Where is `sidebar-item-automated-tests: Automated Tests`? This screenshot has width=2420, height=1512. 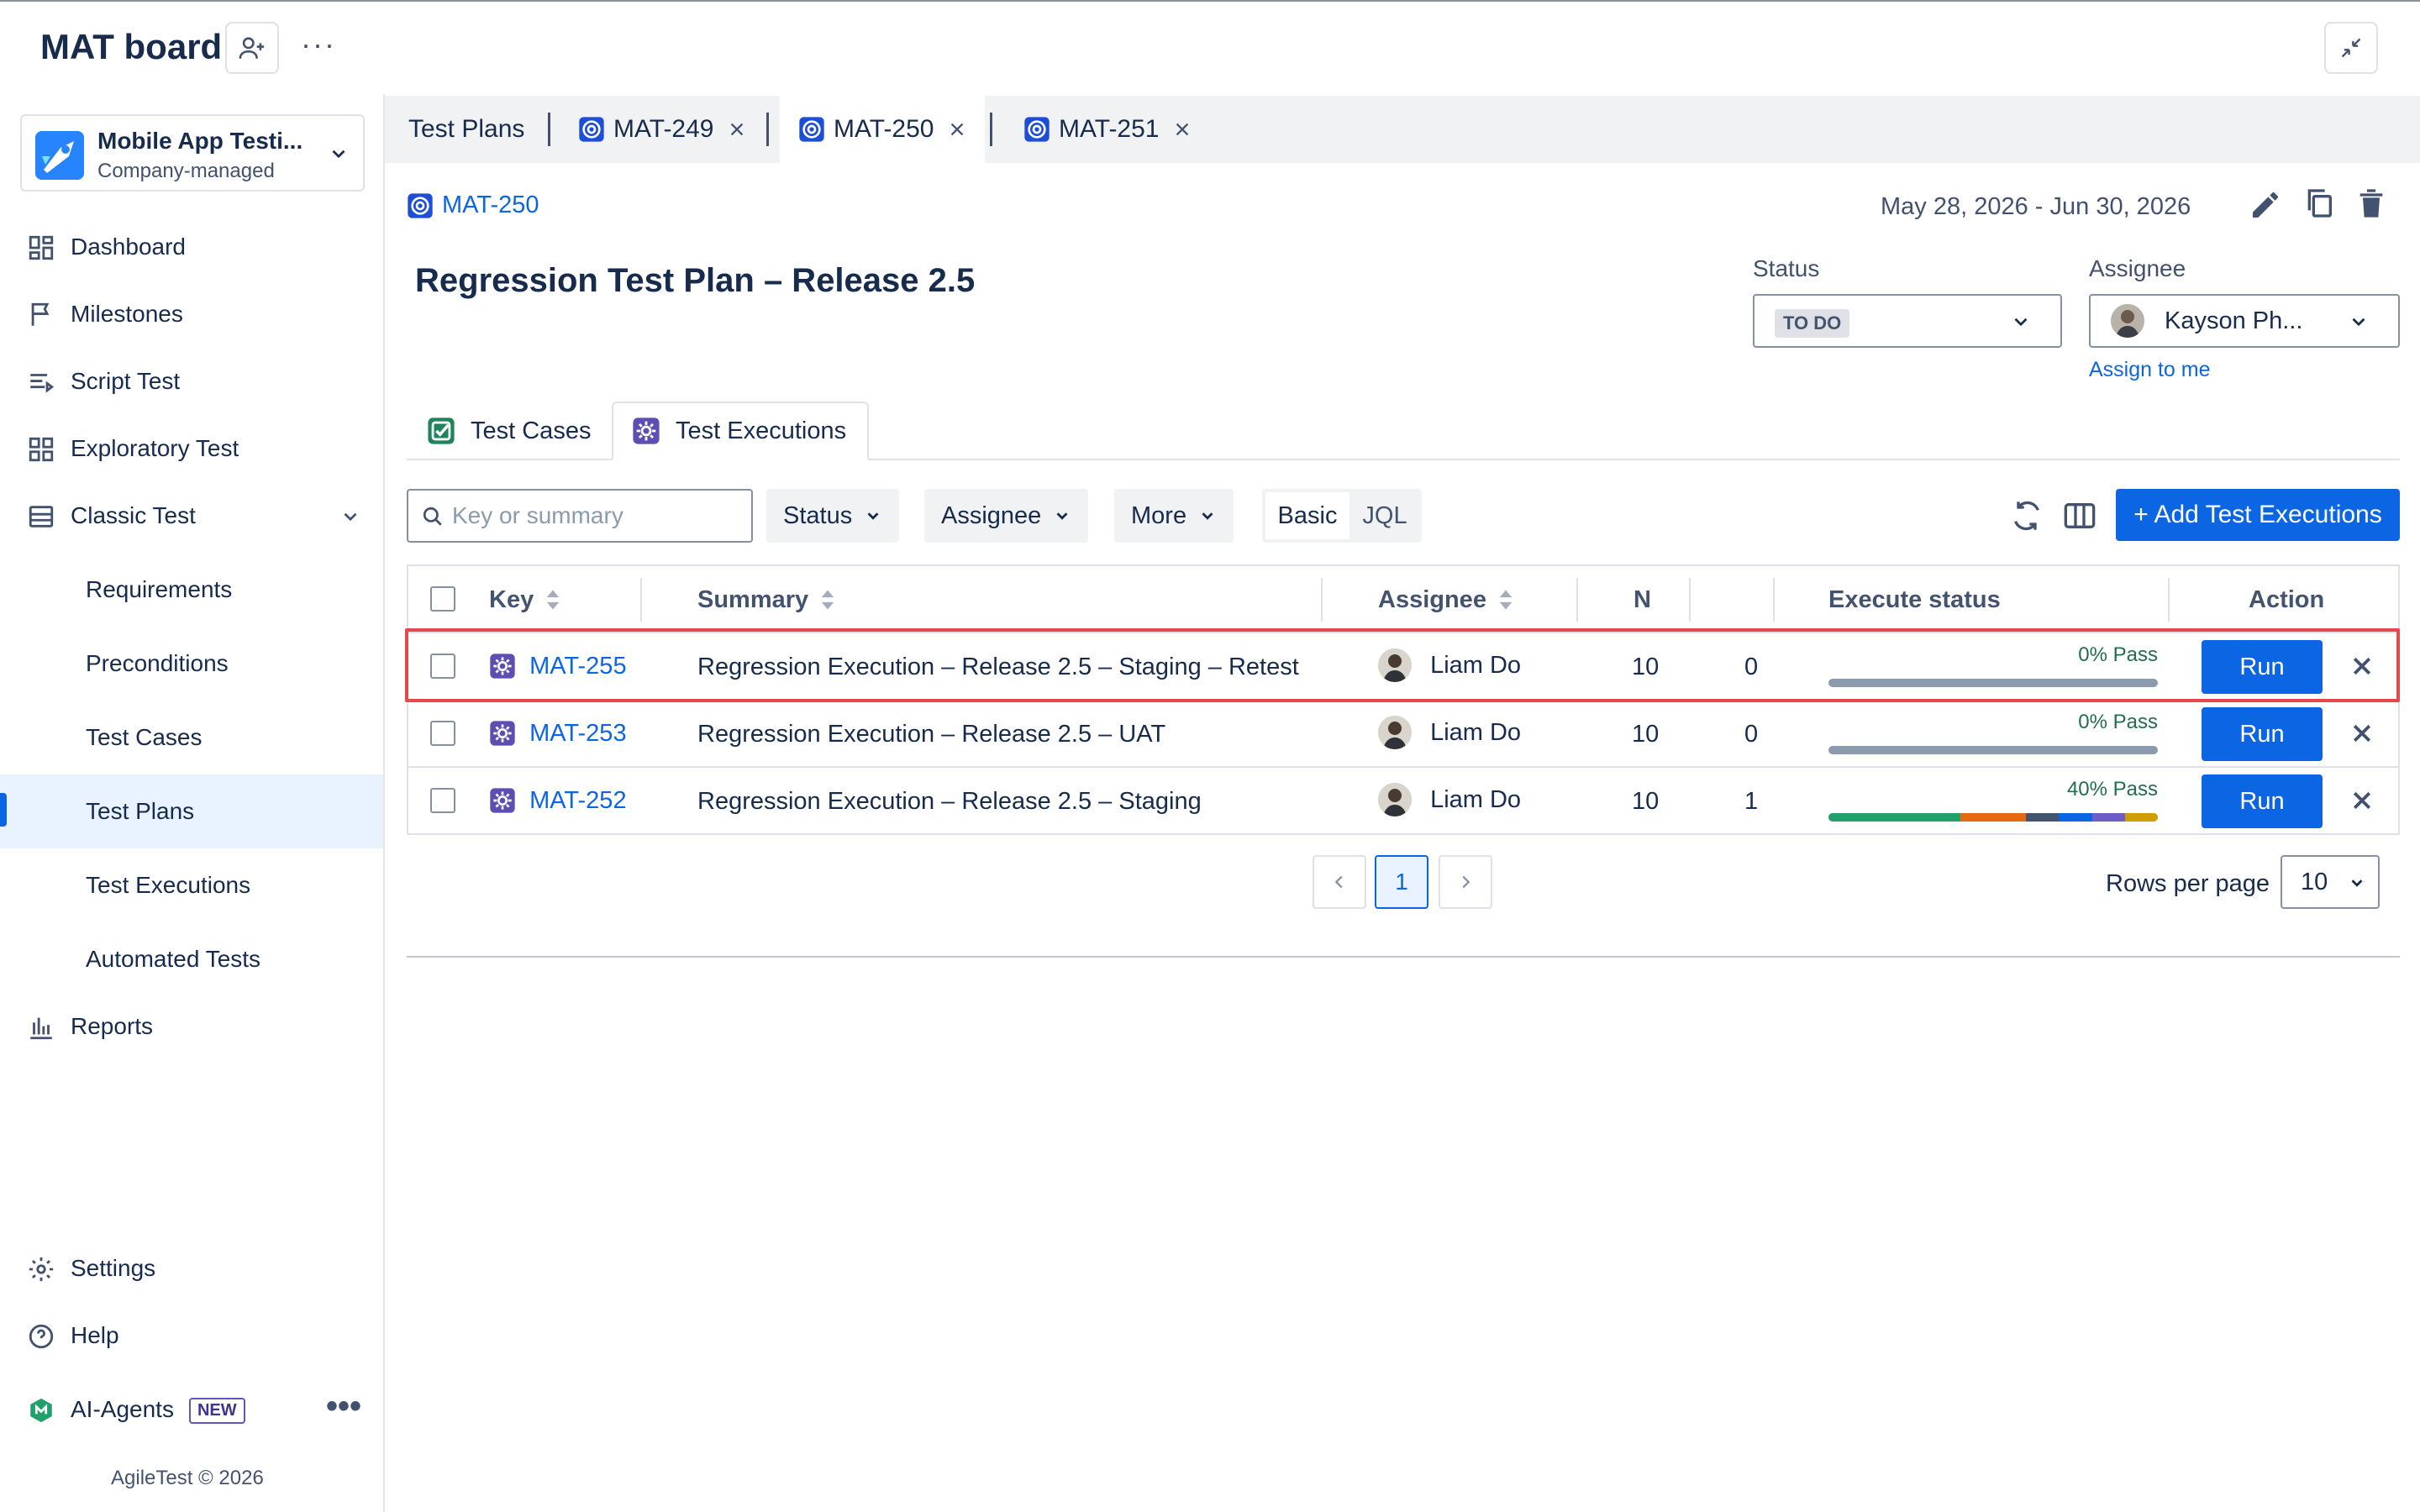 sidebar-item-automated-tests: Automated Tests is located at coordinates (191, 959).